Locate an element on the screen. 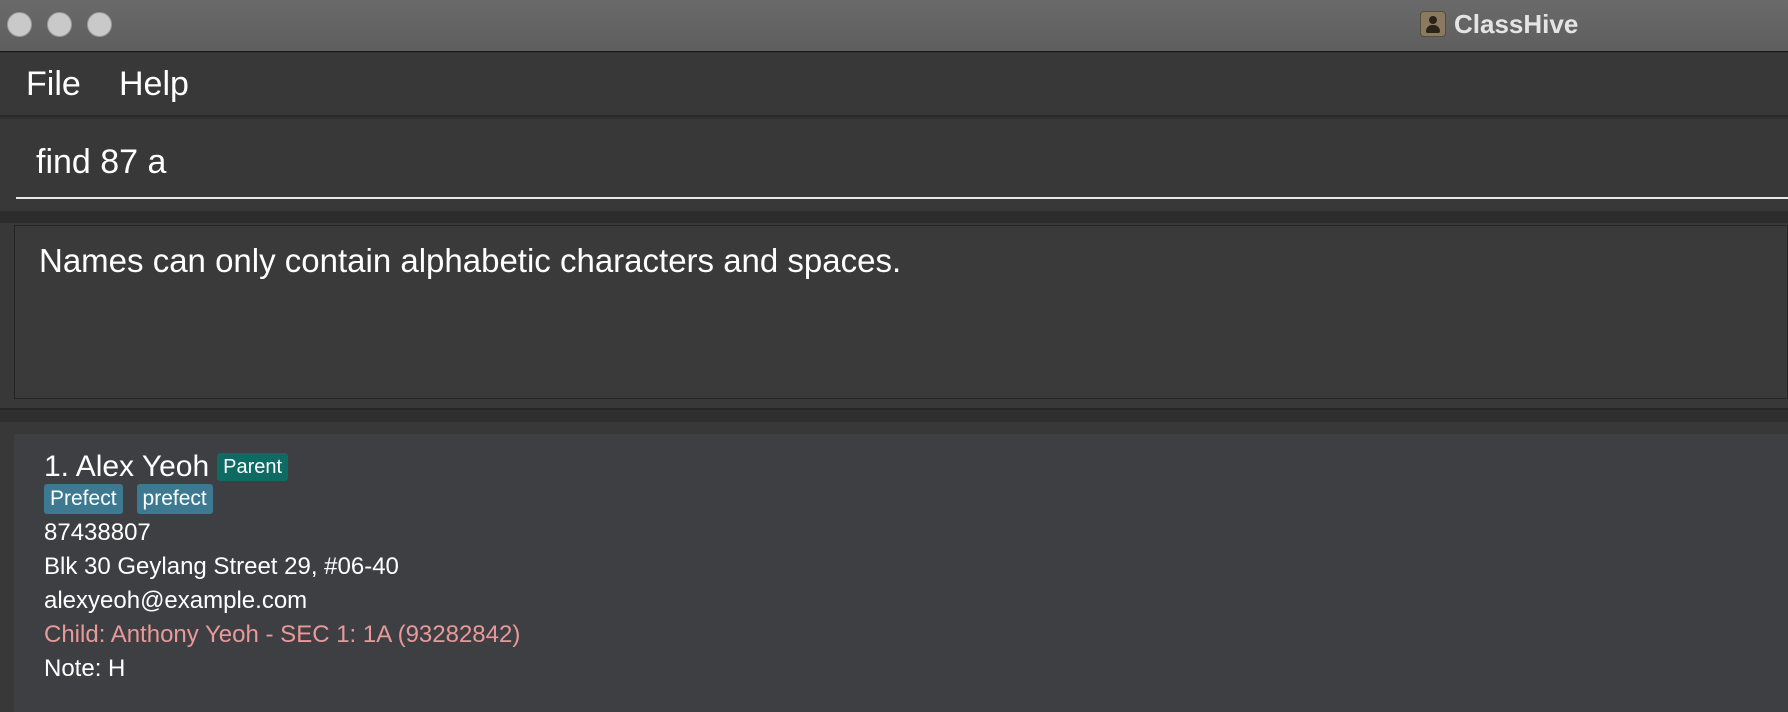 The height and width of the screenshot is (712, 1788). split-divider-lower is located at coordinates (894, 415).